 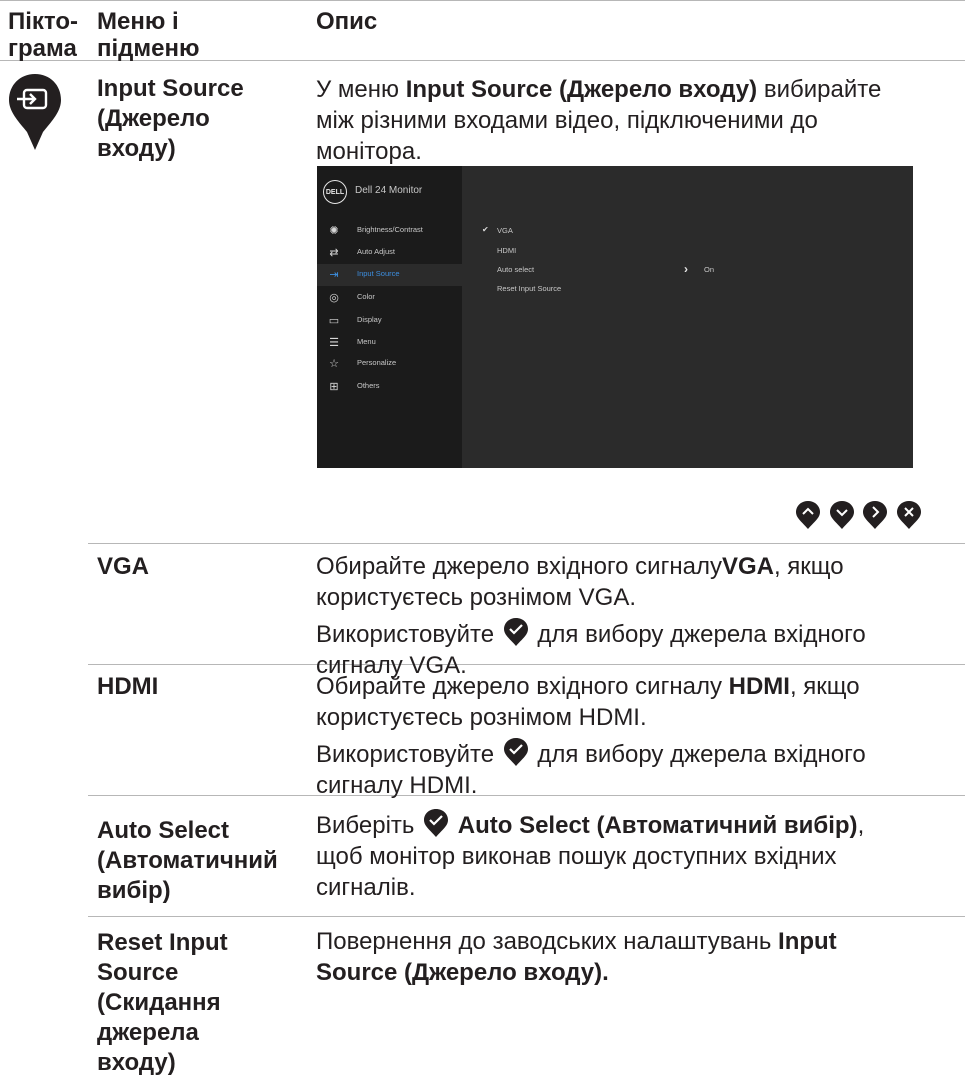 What do you see at coordinates (389, 321) in the screenshot?
I see `osd-menu-display: ▭ Display` at bounding box center [389, 321].